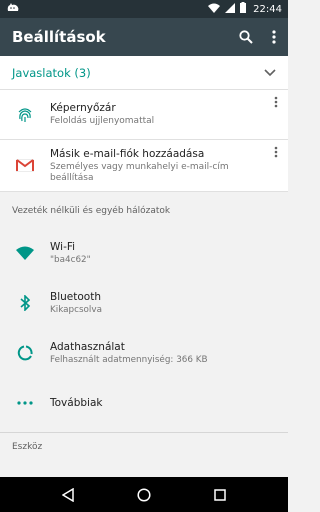 The image size is (320, 512). Describe the element at coordinates (76, 310) in the screenshot. I see `settings-item-subtitle: Kikapcsolva` at that location.